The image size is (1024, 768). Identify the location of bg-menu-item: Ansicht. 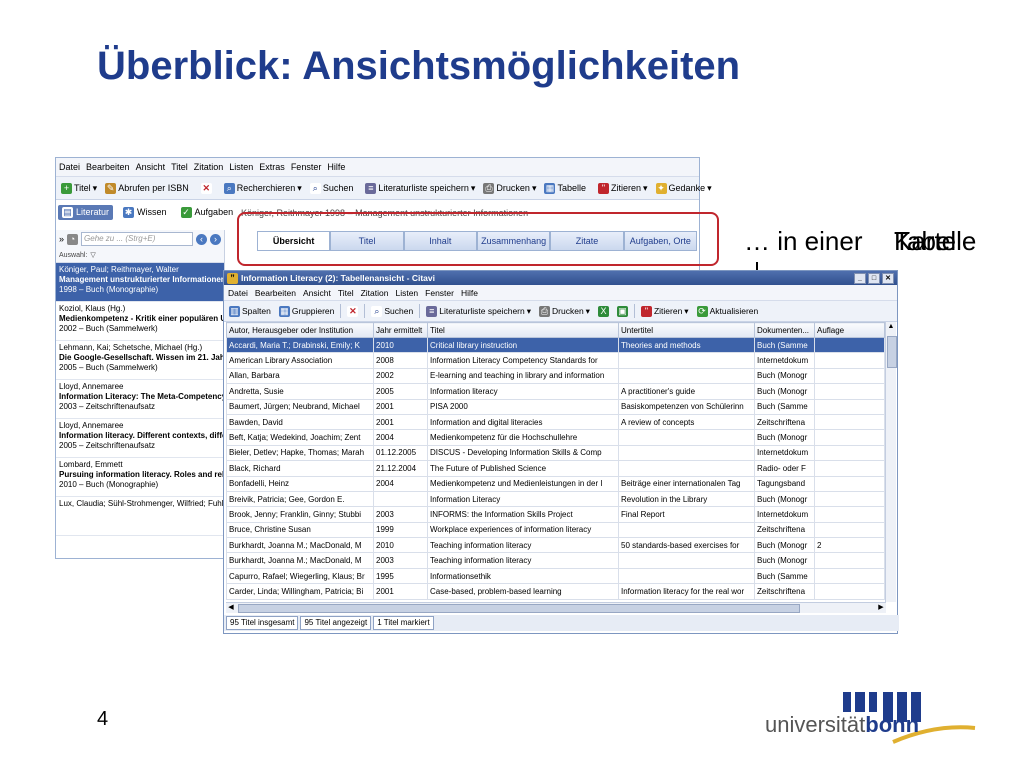
(151, 167).